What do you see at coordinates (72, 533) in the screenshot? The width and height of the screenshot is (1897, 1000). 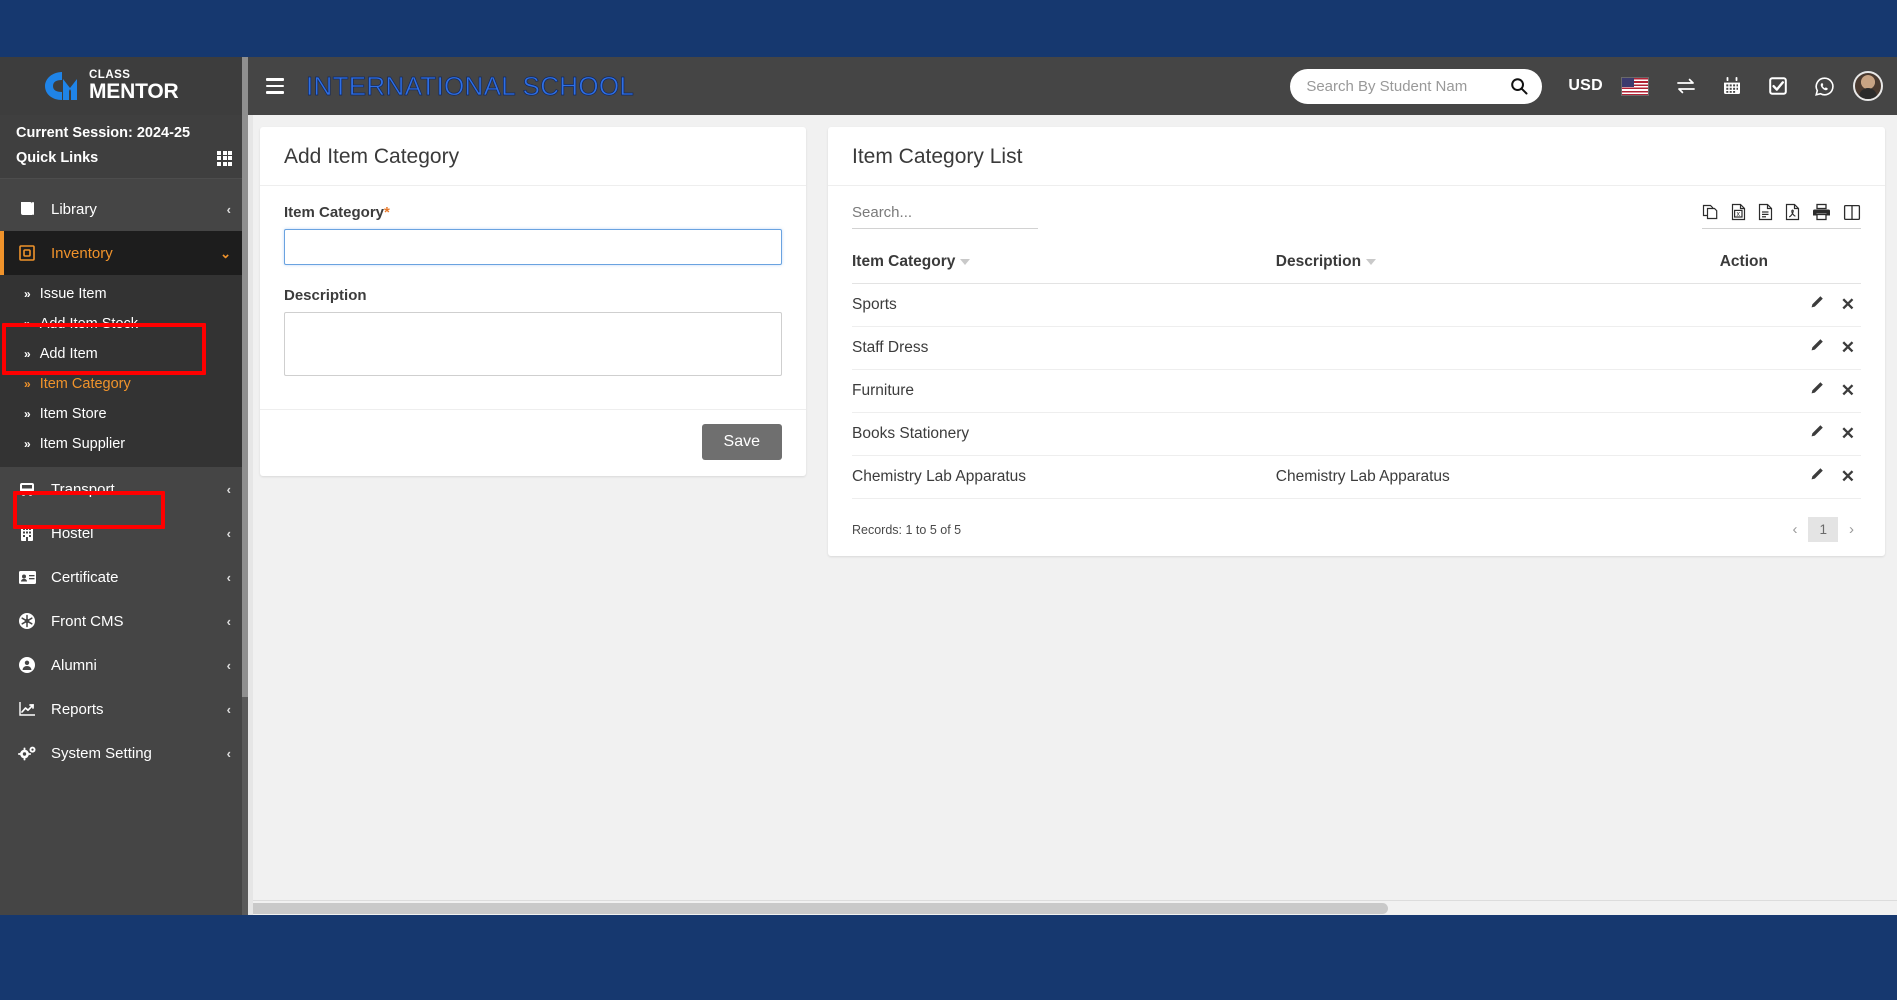 I see `sidebar-item-label: Hostel` at bounding box center [72, 533].